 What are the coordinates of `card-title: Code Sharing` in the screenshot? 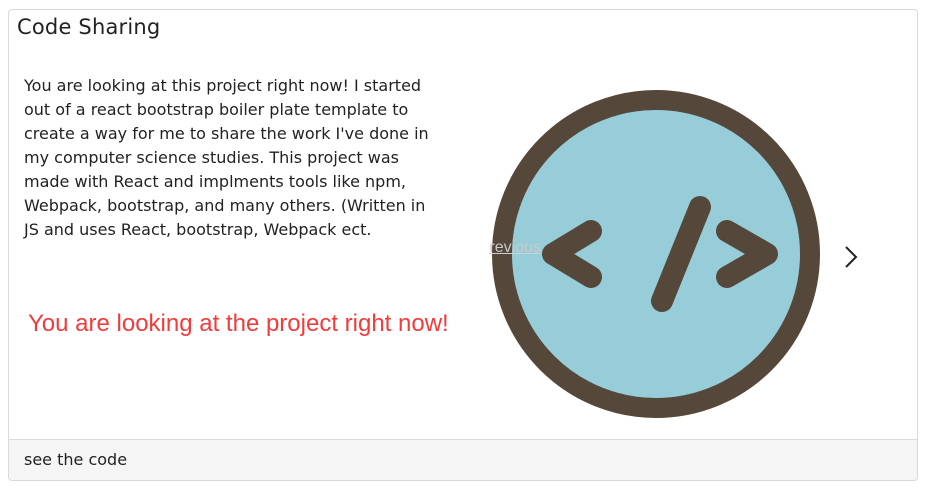 It's located at (89, 27).